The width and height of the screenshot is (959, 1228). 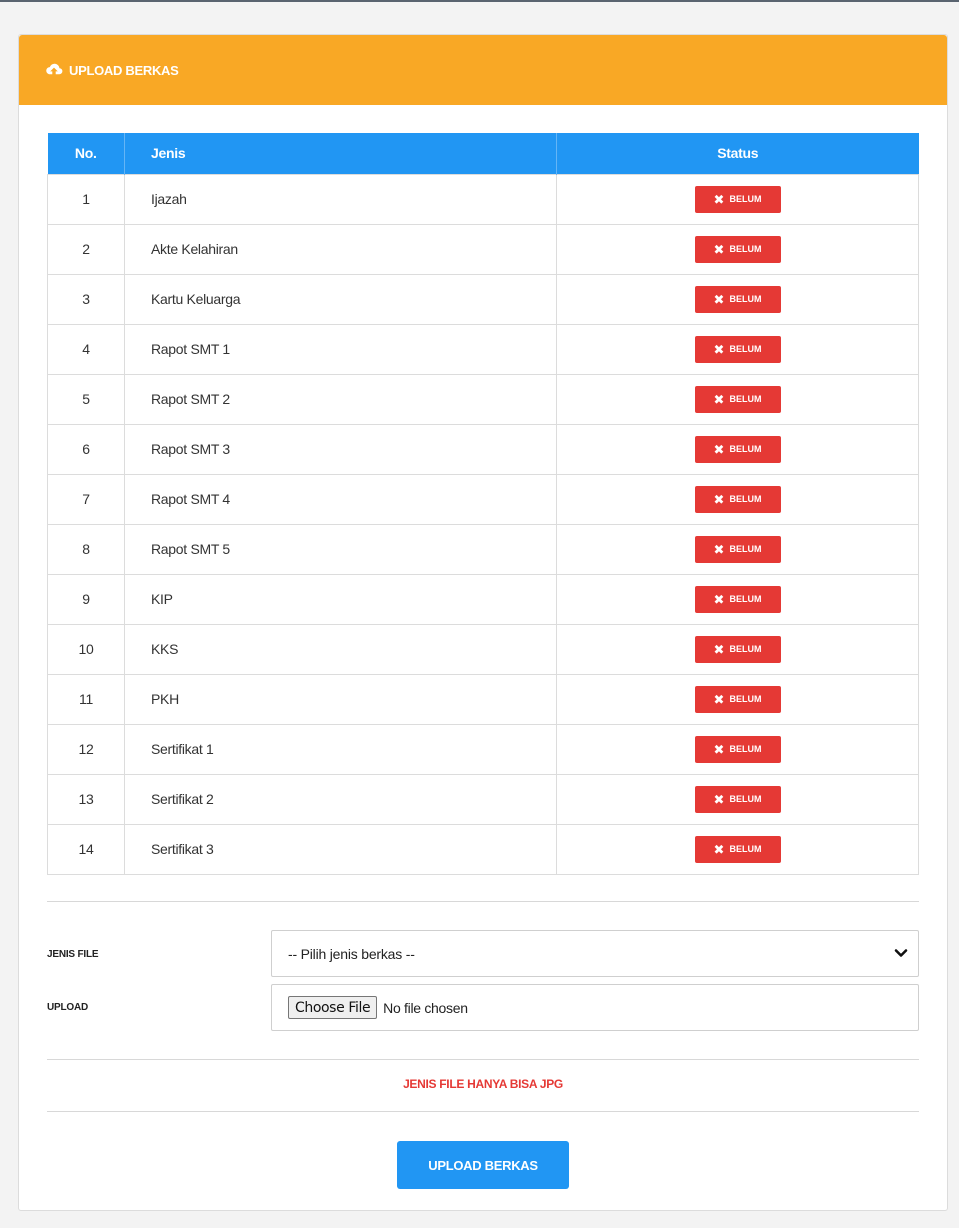 What do you see at coordinates (483, 1084) in the screenshot?
I see `file-type-notice: JENIS FILE HANYA BISA JPG` at bounding box center [483, 1084].